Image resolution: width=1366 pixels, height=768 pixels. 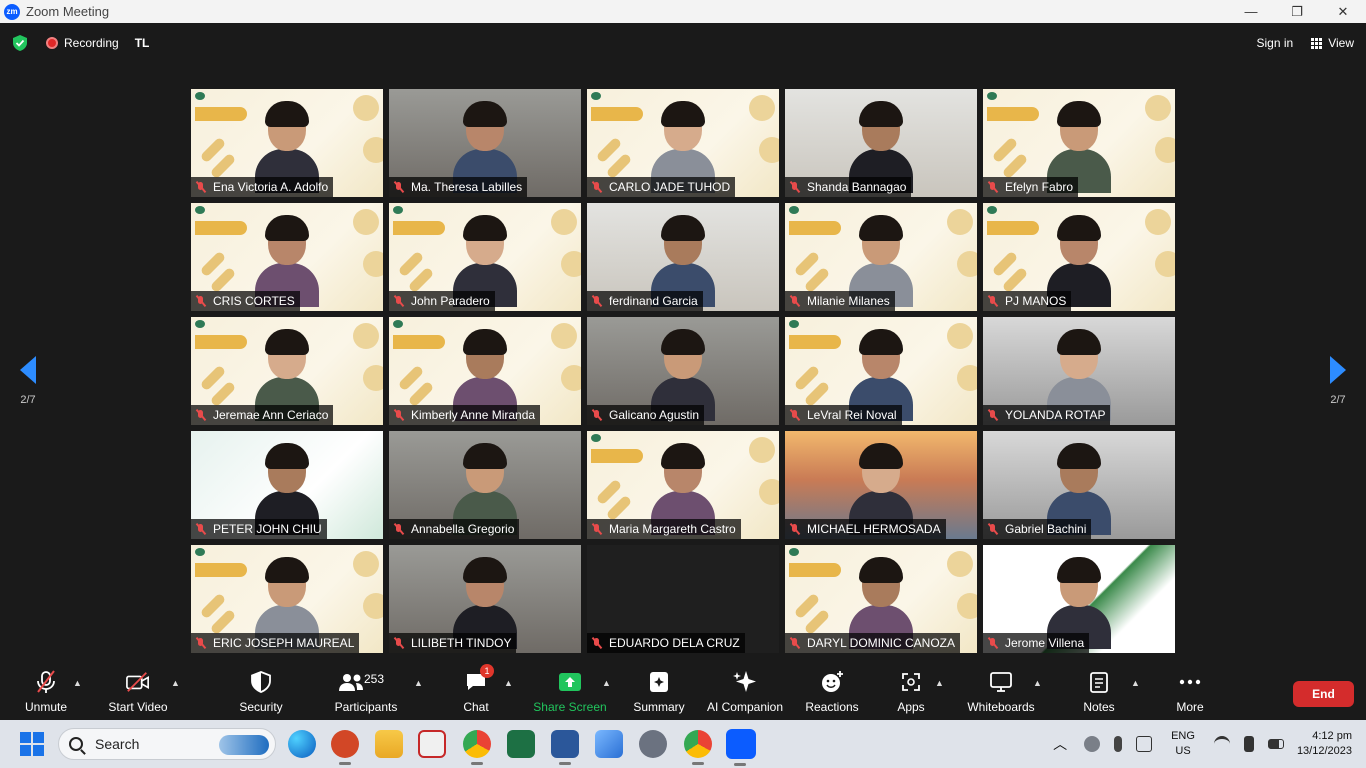 What do you see at coordinates (1038, 683) in the screenshot?
I see `whiteboards-options-caret-icon: ▲` at bounding box center [1038, 683].